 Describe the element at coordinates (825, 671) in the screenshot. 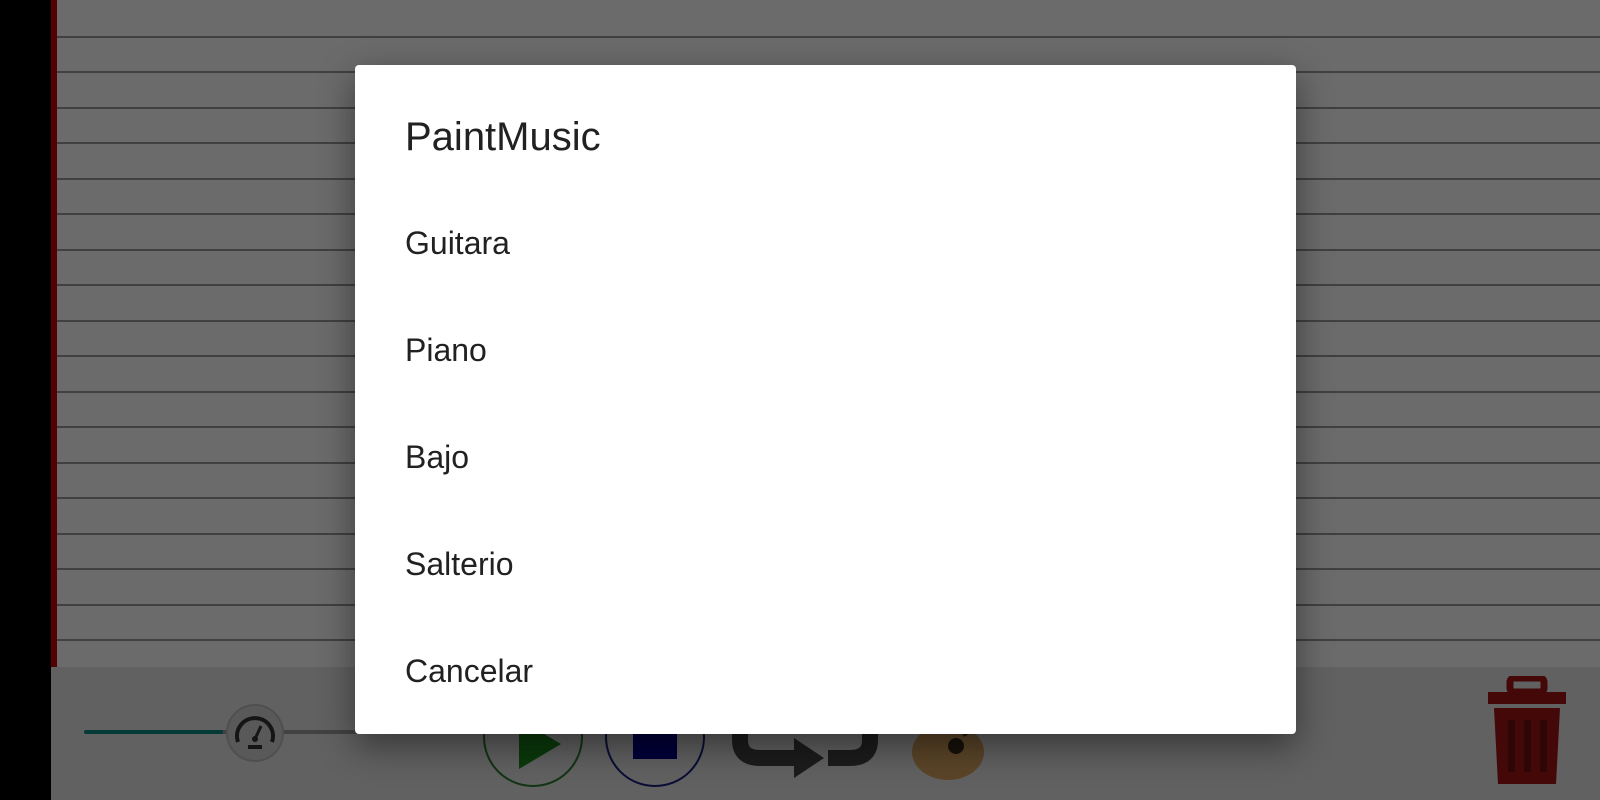

I see `menu-item-cancelar: Cancelar` at that location.